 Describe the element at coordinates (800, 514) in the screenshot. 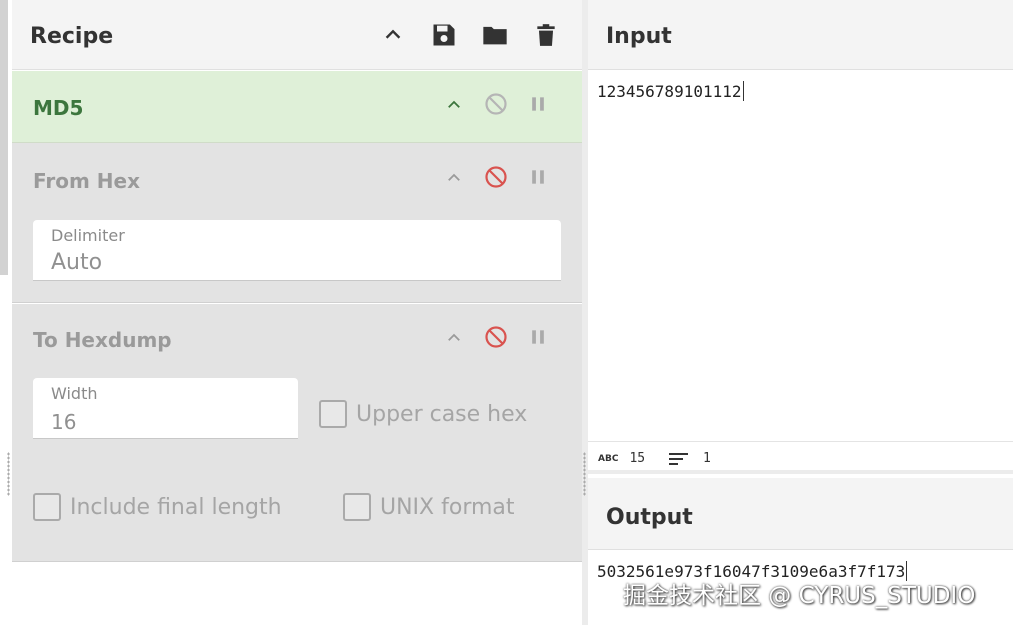

I see `output-header: Output` at that location.